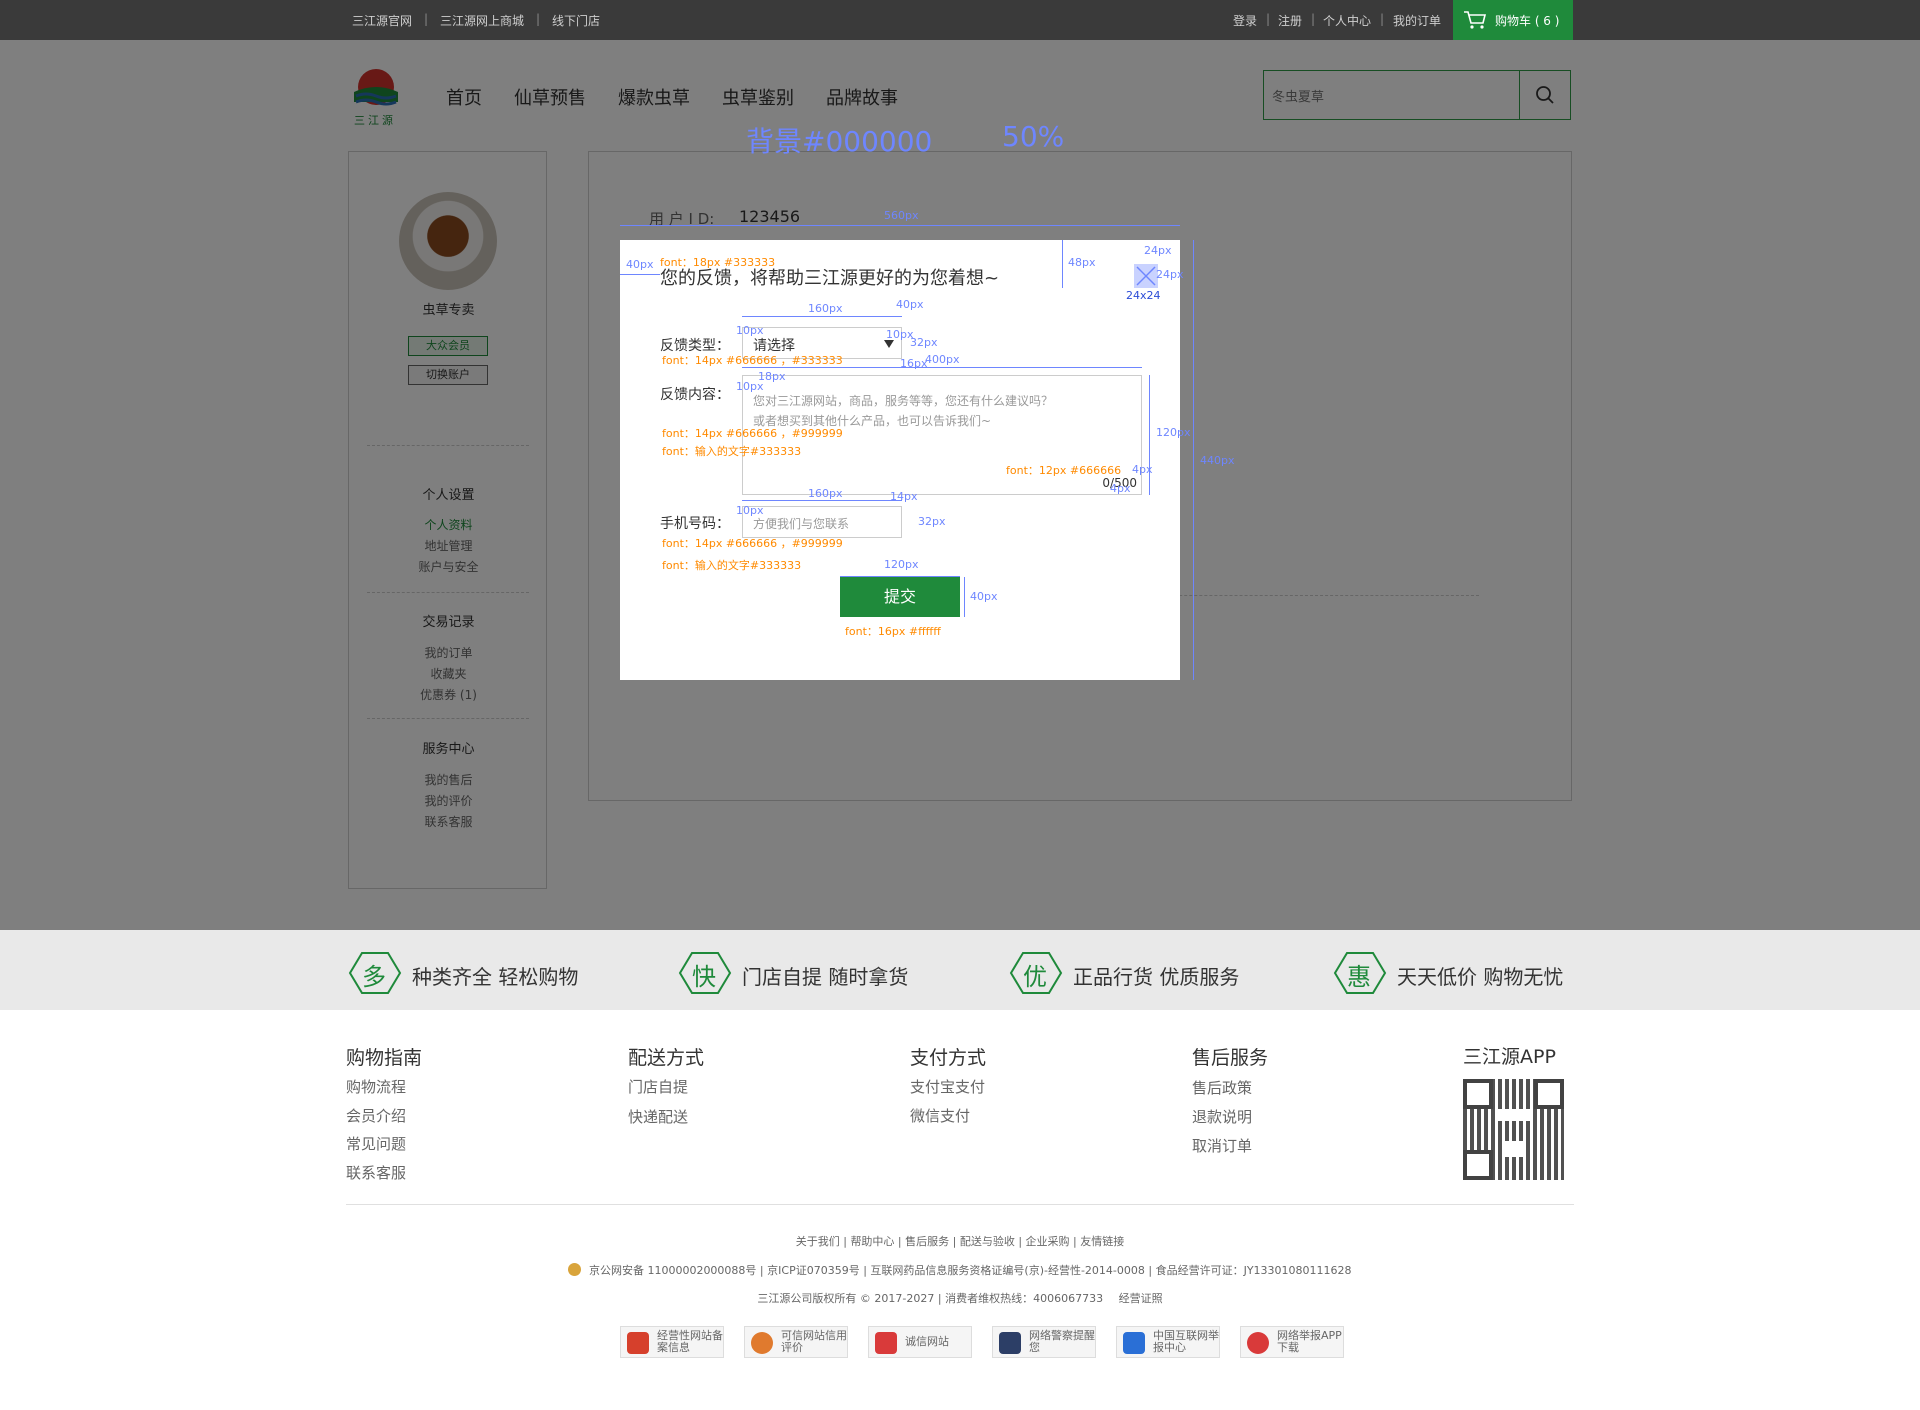  Describe the element at coordinates (482, 20) in the screenshot. I see `online-mall-link: 三江源网上商城` at that location.